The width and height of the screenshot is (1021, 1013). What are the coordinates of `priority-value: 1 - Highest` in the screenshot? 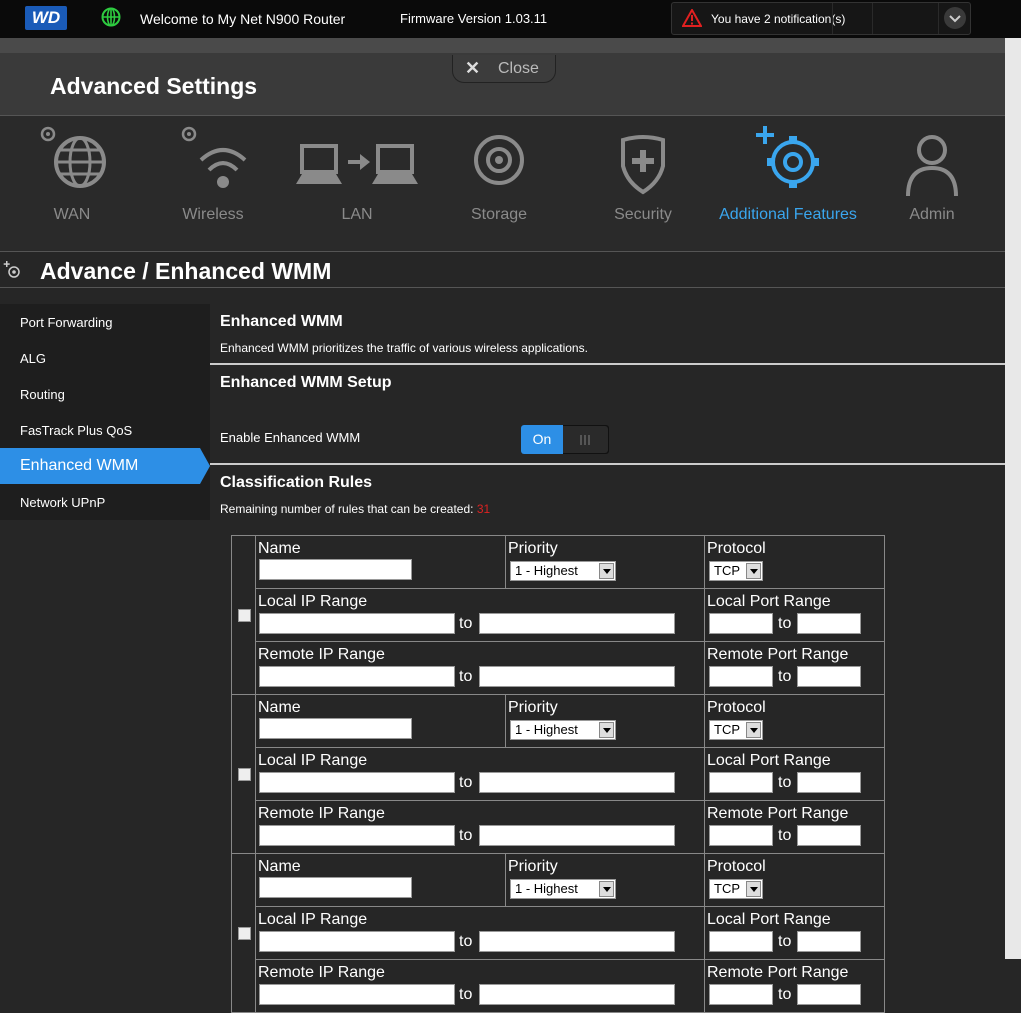 It's located at (546, 570).